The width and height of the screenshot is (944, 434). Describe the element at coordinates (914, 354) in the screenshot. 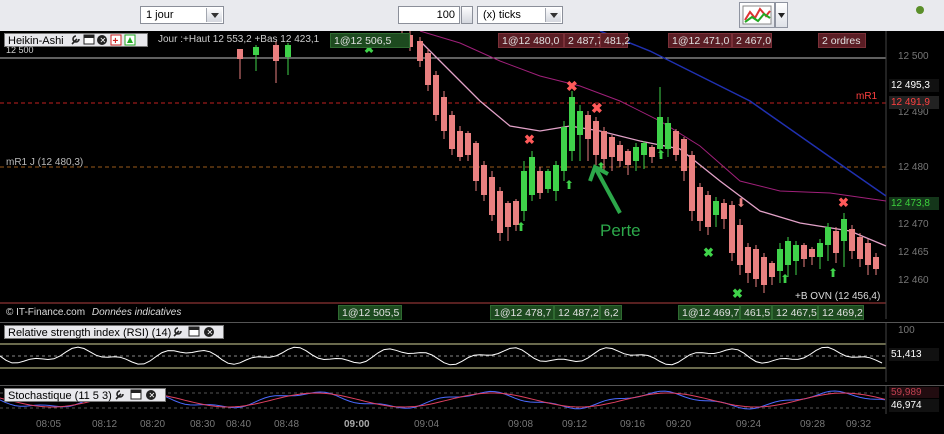

I see `rsi-value-tag: 51,413` at that location.